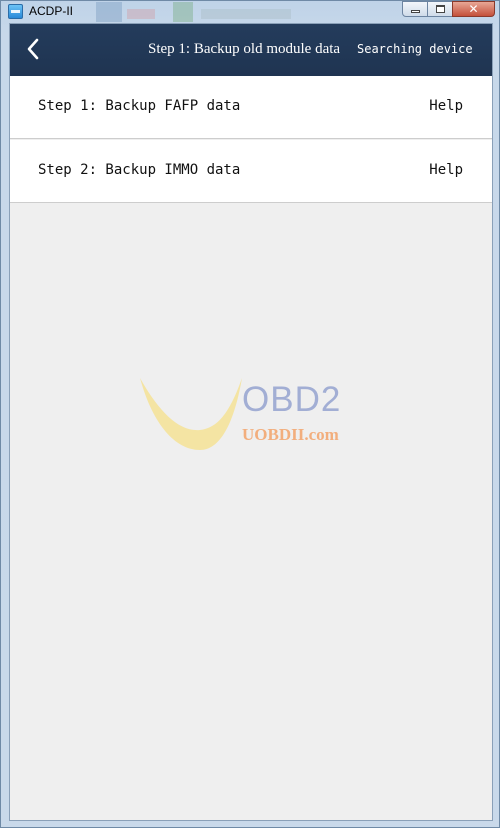 This screenshot has height=828, width=500. Describe the element at coordinates (15, 11) in the screenshot. I see `app-icon` at that location.